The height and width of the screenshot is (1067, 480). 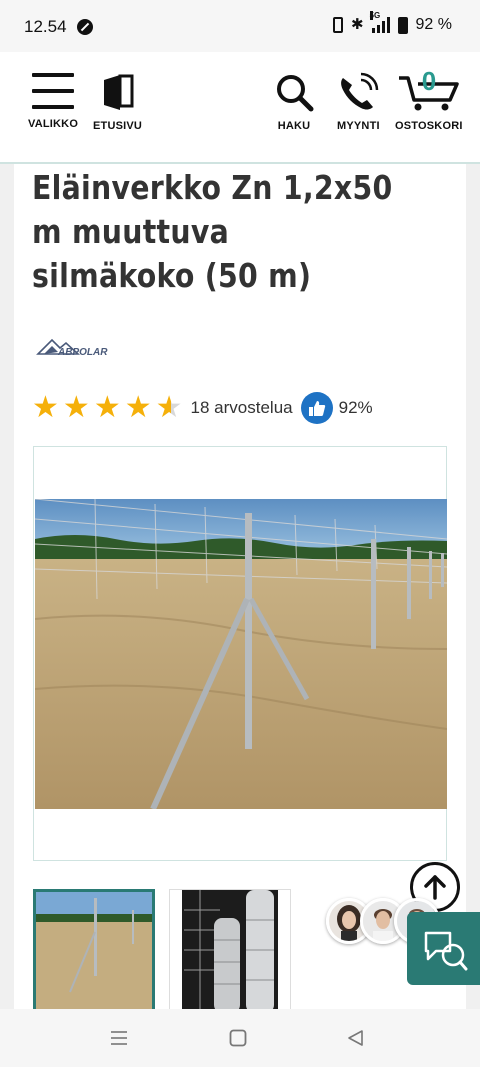 I want to click on home-nav-icon, so click(x=238, y=1038).